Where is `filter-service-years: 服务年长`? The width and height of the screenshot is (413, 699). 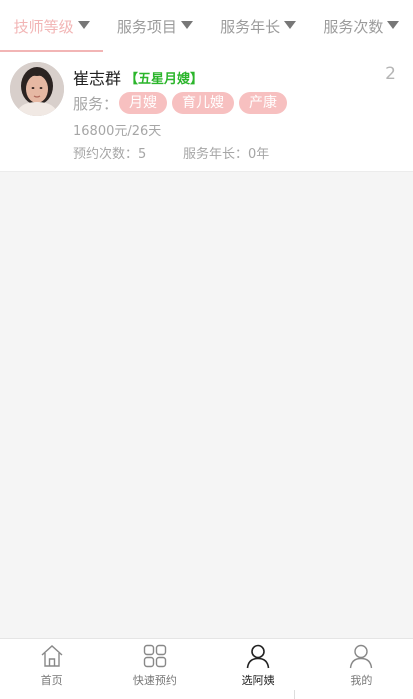
filter-service-years: 服务年长 is located at coordinates (258, 26).